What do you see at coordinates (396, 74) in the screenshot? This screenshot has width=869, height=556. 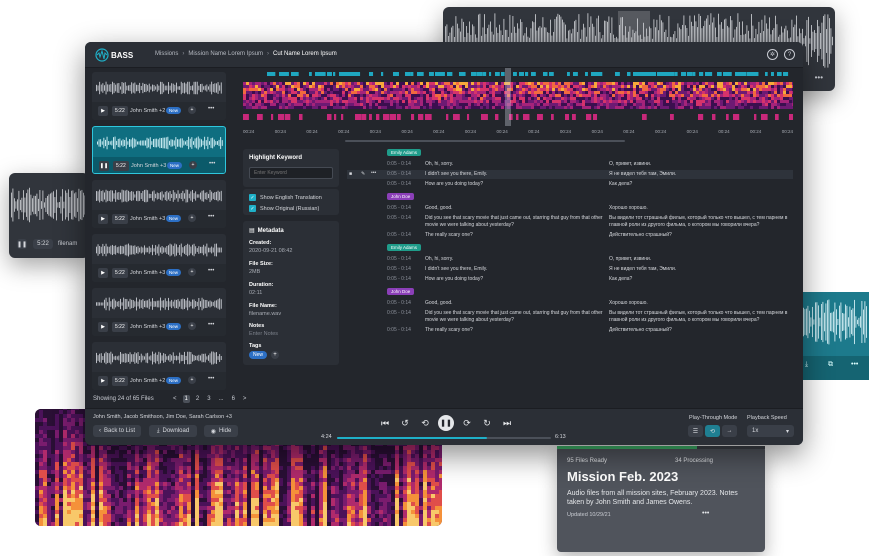 I see `speech-segment` at bounding box center [396, 74].